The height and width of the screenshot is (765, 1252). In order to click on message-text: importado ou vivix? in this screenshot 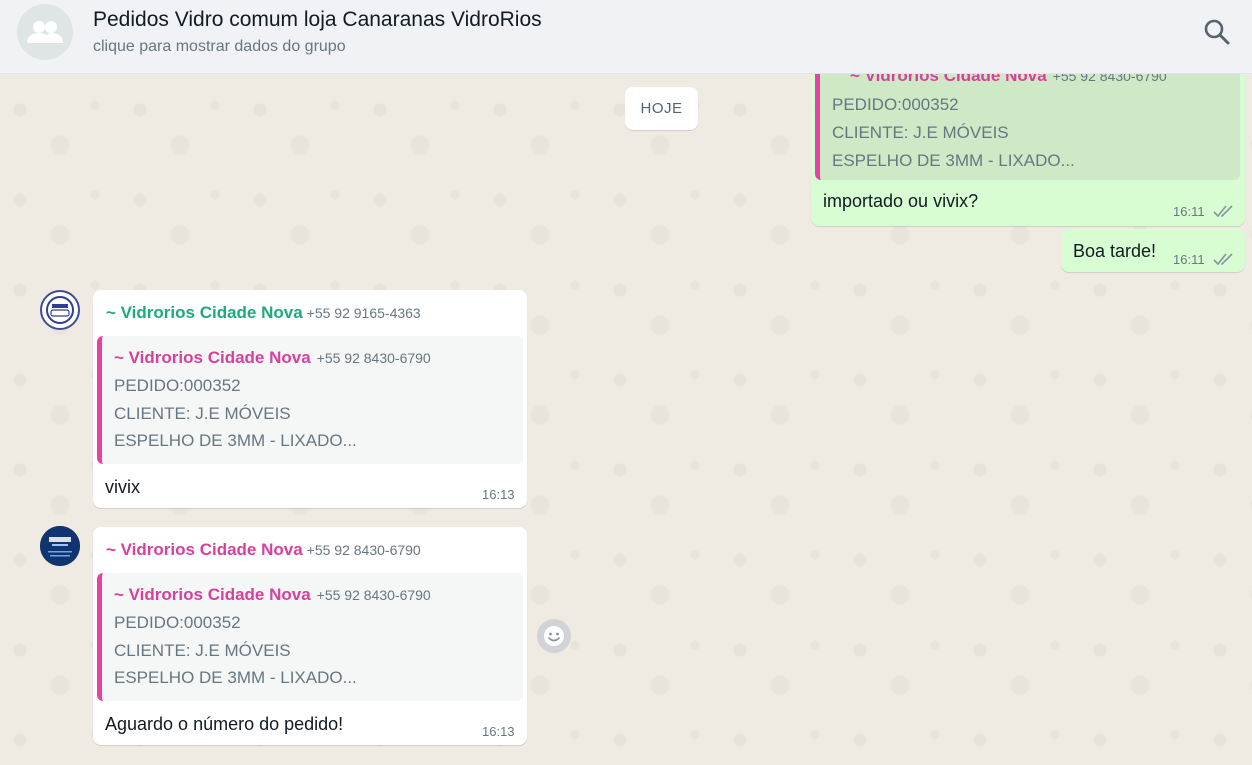, I will do `click(901, 201)`.